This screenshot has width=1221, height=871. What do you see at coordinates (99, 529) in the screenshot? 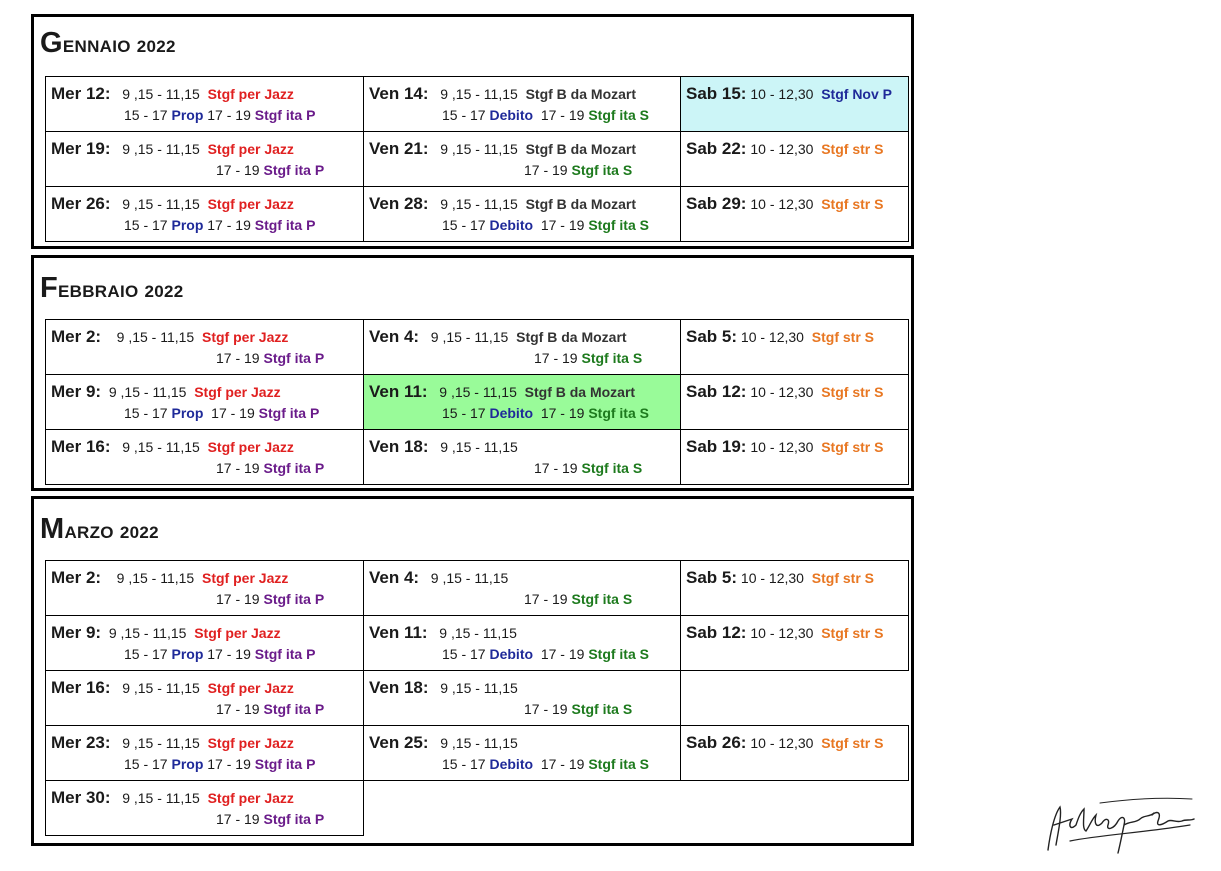
I see `month-title: MARZO 2022` at bounding box center [99, 529].